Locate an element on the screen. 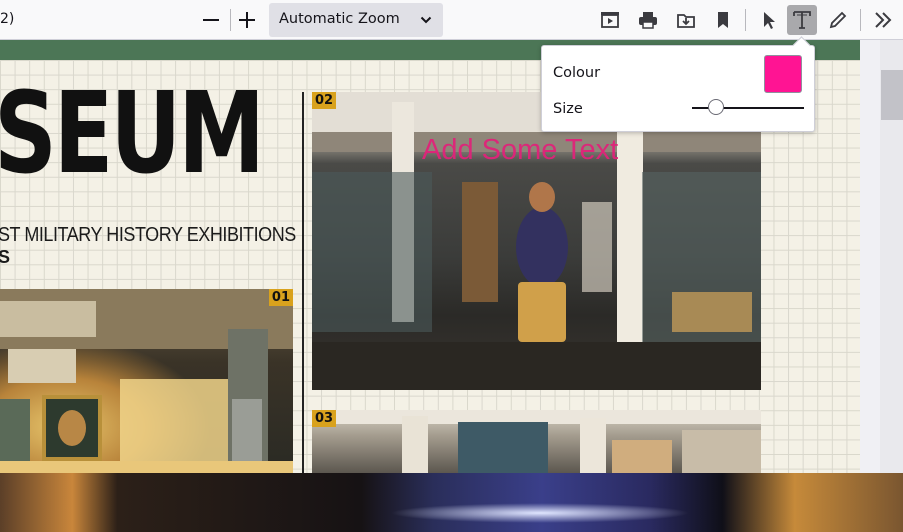 Image resolution: width=903 pixels, height=532 pixels. text-tool-icon is located at coordinates (802, 20).